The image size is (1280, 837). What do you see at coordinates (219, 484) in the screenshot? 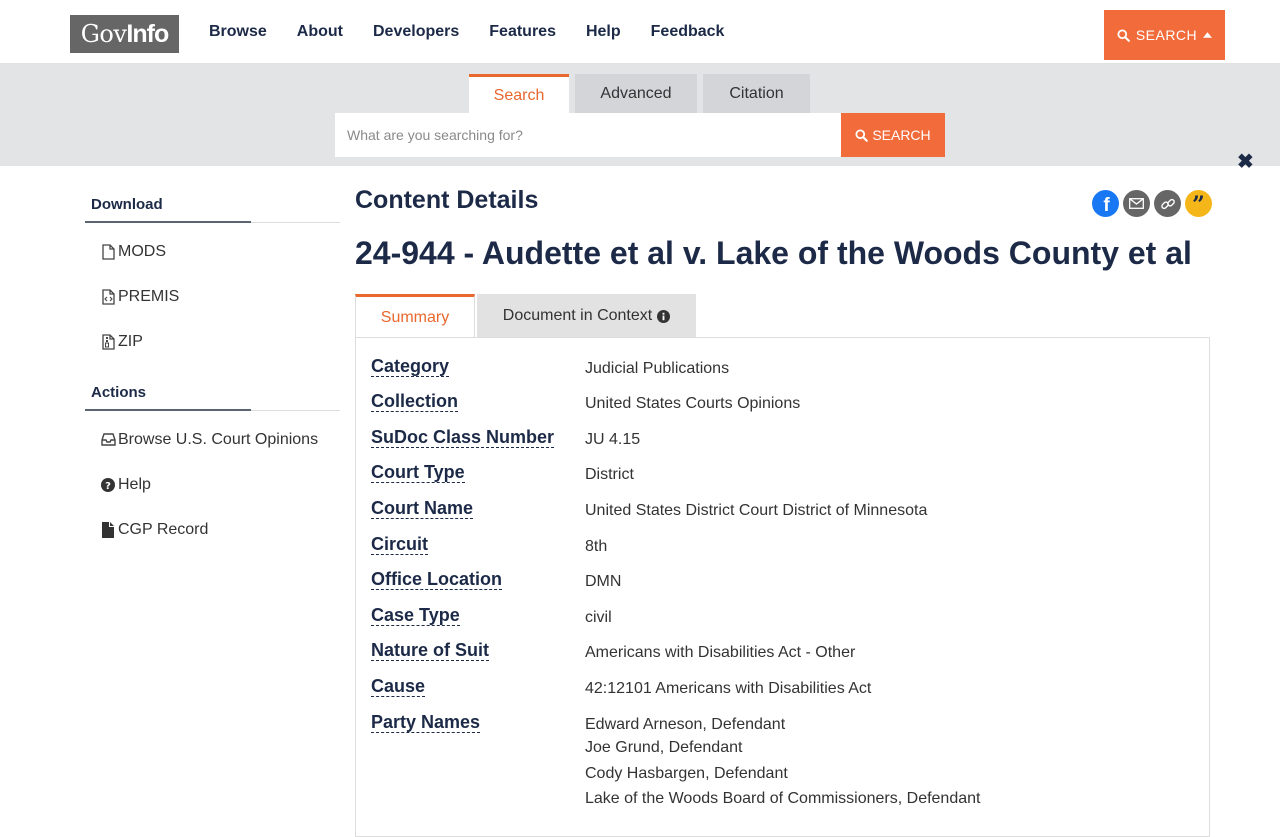
I see `help-link: ? Help` at bounding box center [219, 484].